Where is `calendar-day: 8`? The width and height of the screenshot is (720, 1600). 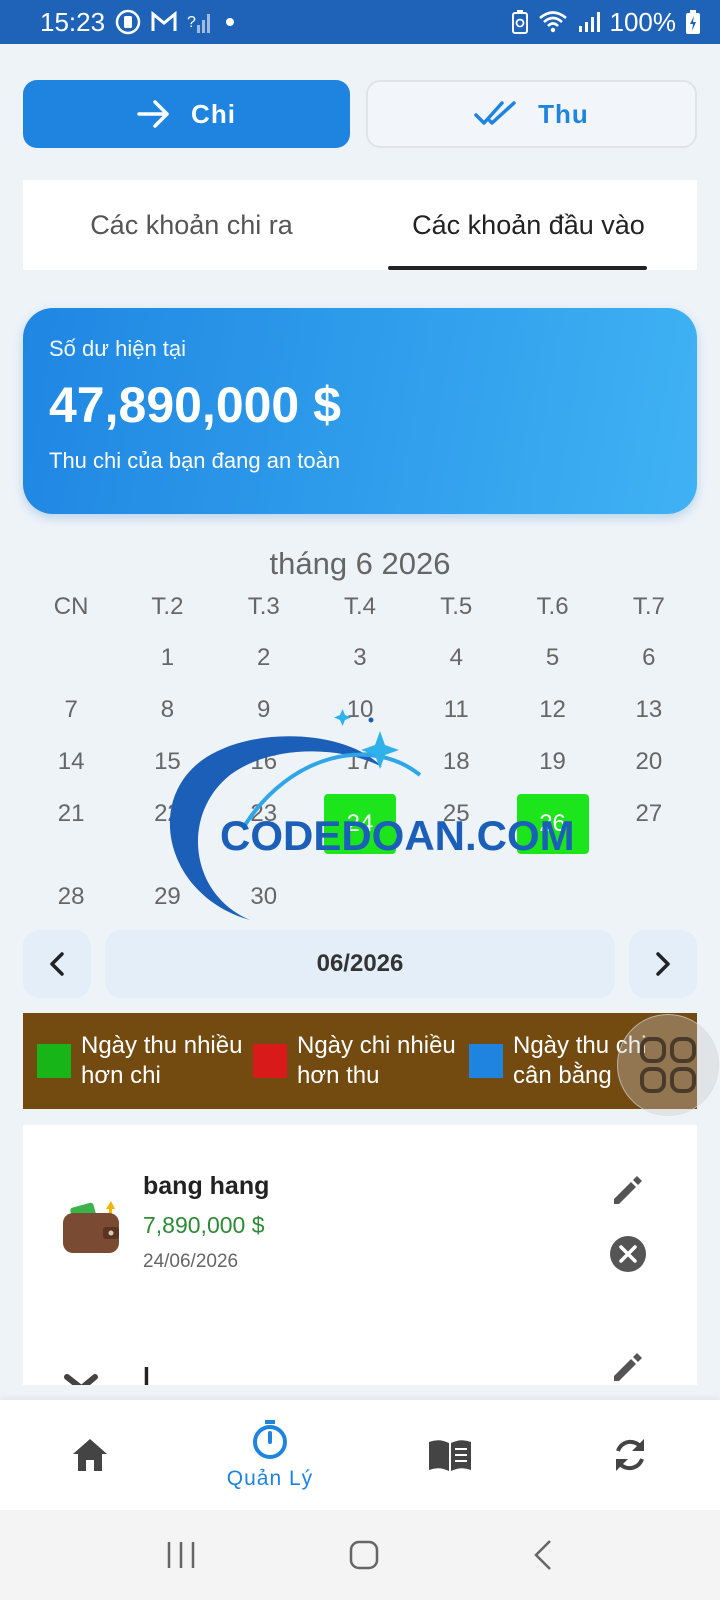
calendar-day: 8 is located at coordinates (167, 710).